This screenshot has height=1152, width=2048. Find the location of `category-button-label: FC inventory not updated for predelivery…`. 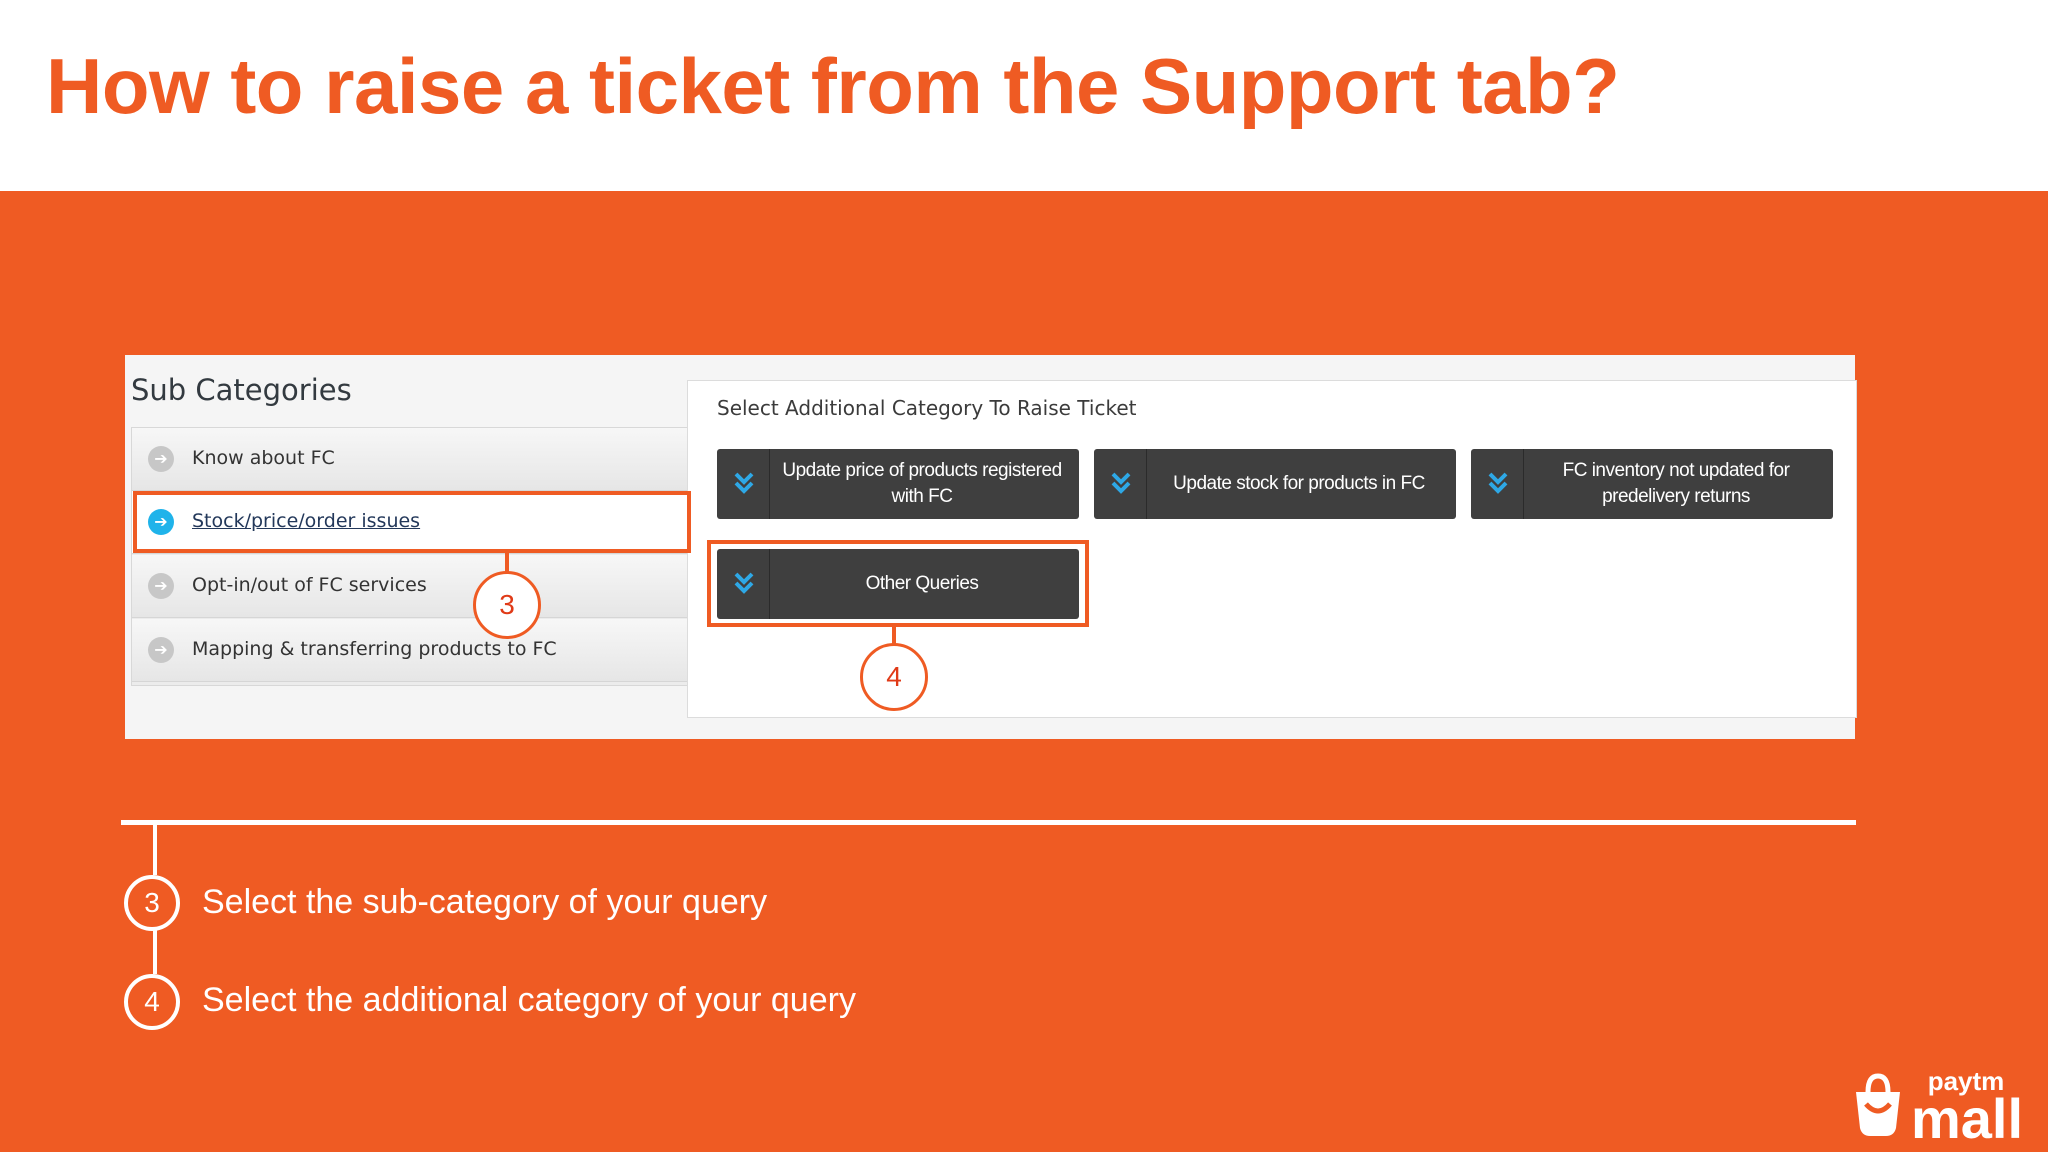

category-button-label: FC inventory not updated for predelivery… is located at coordinates (1676, 483).